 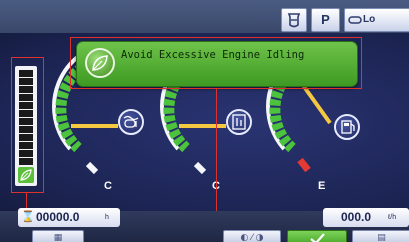 I want to click on fuel-end-label: E, so click(x=322, y=186).